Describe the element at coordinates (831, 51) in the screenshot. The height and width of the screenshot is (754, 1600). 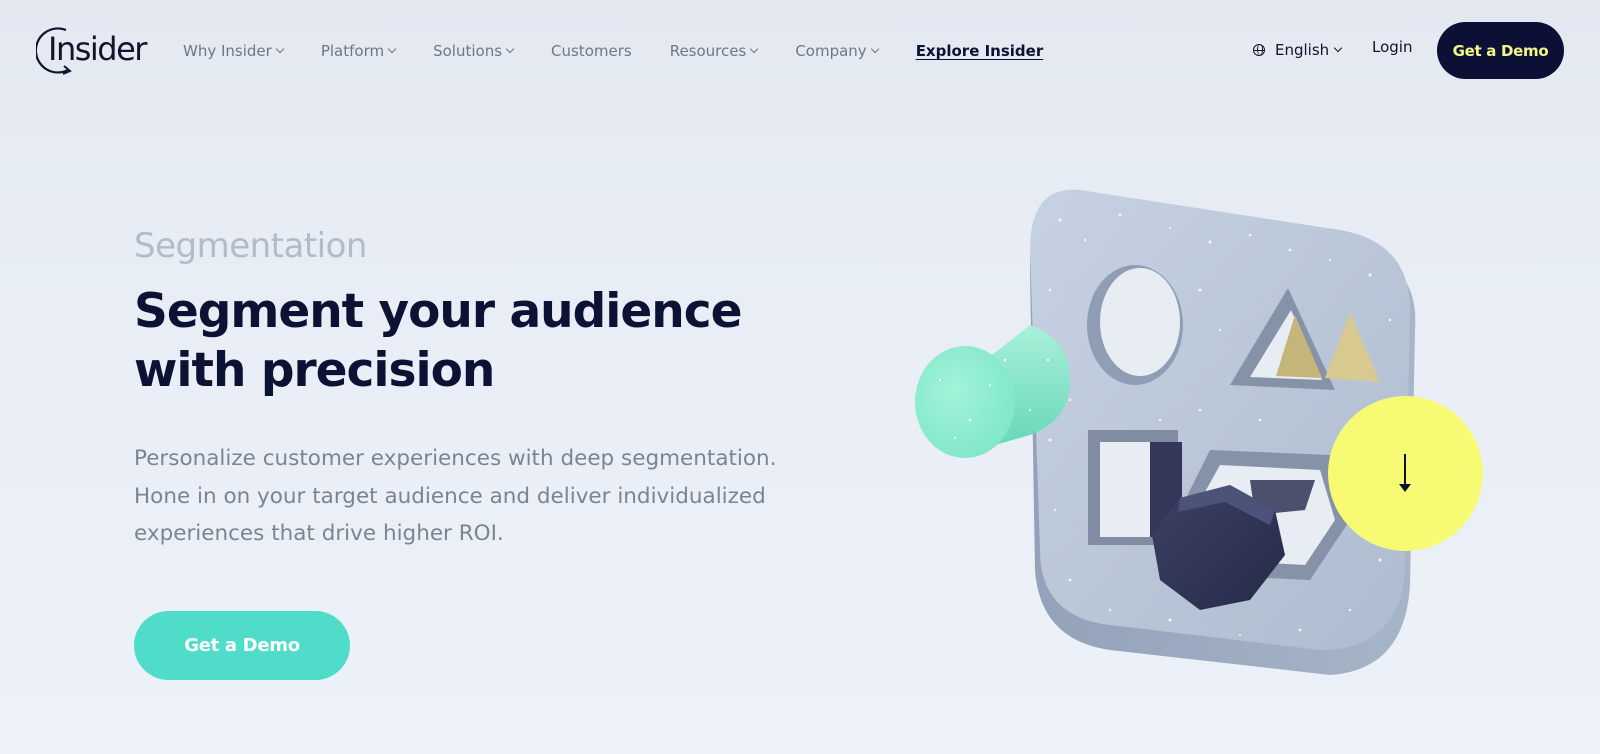
I see `nav-company-label: Company` at that location.